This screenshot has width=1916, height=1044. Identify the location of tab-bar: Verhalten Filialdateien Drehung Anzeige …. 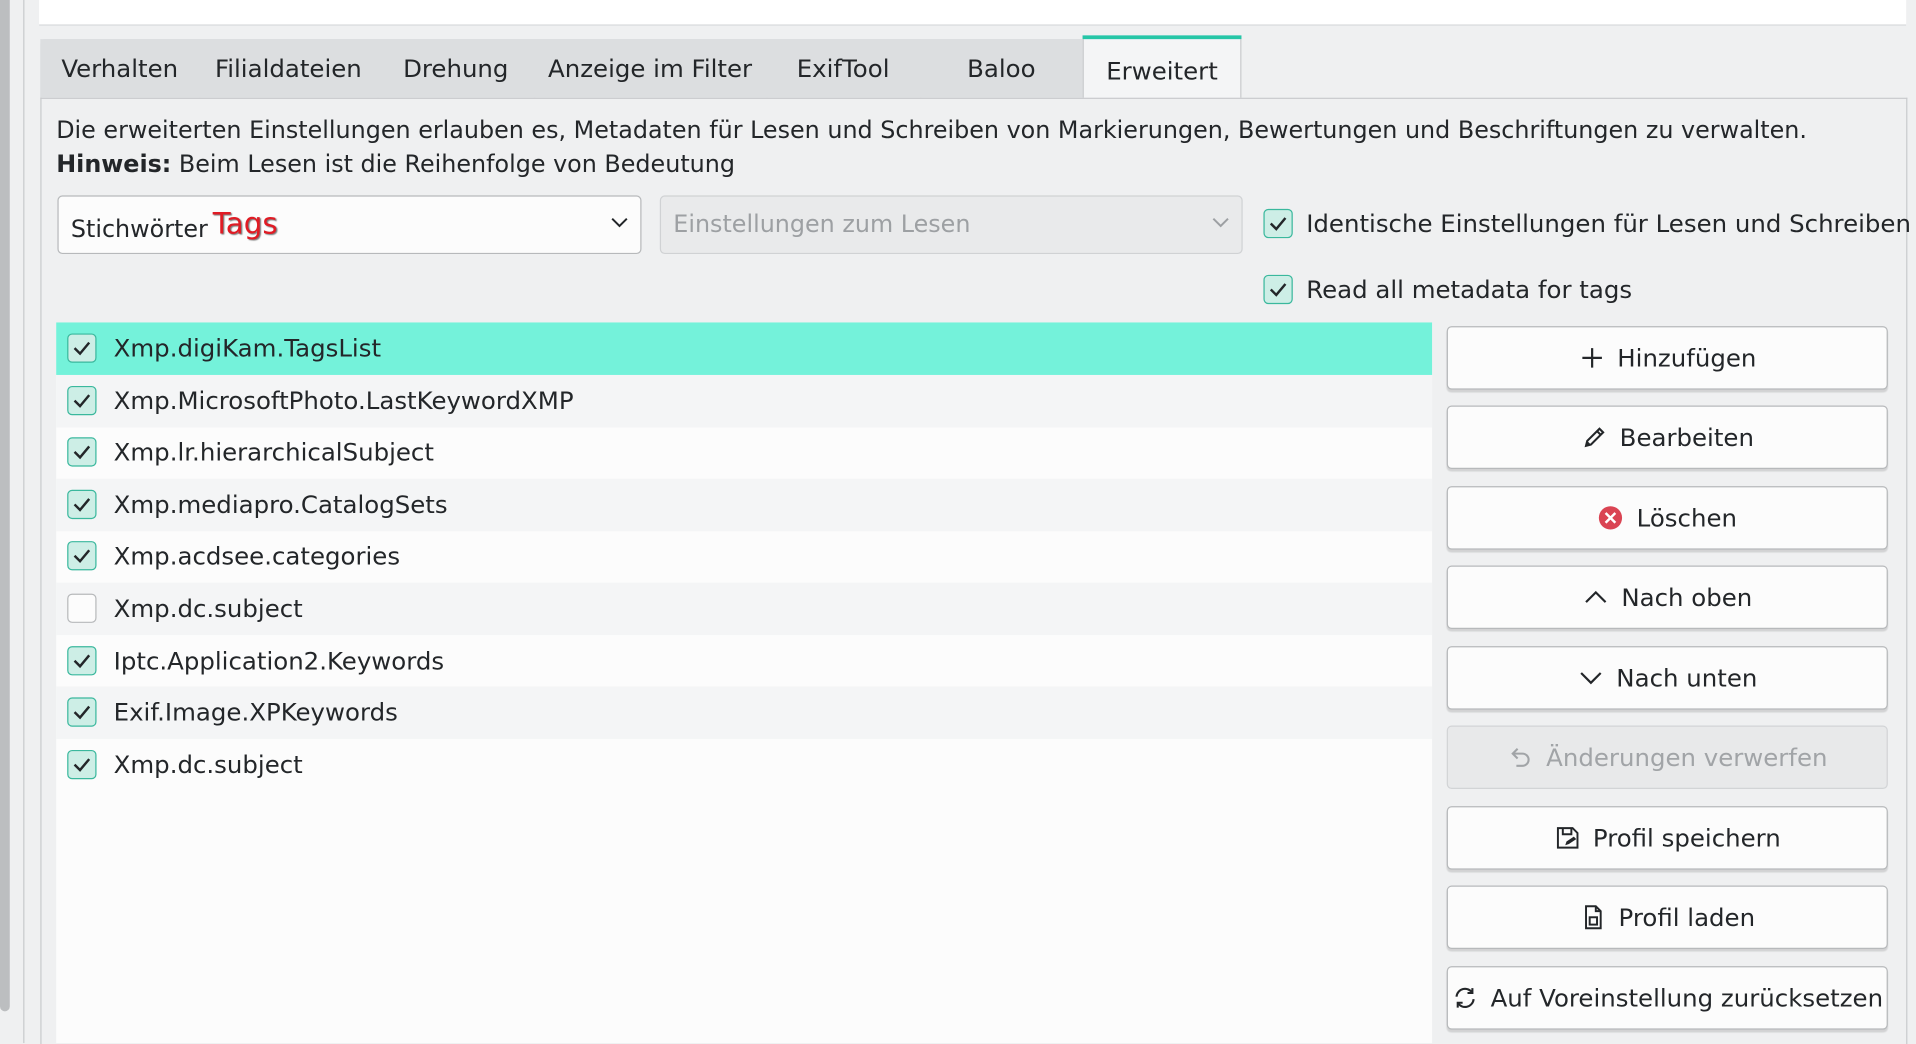
(973, 67).